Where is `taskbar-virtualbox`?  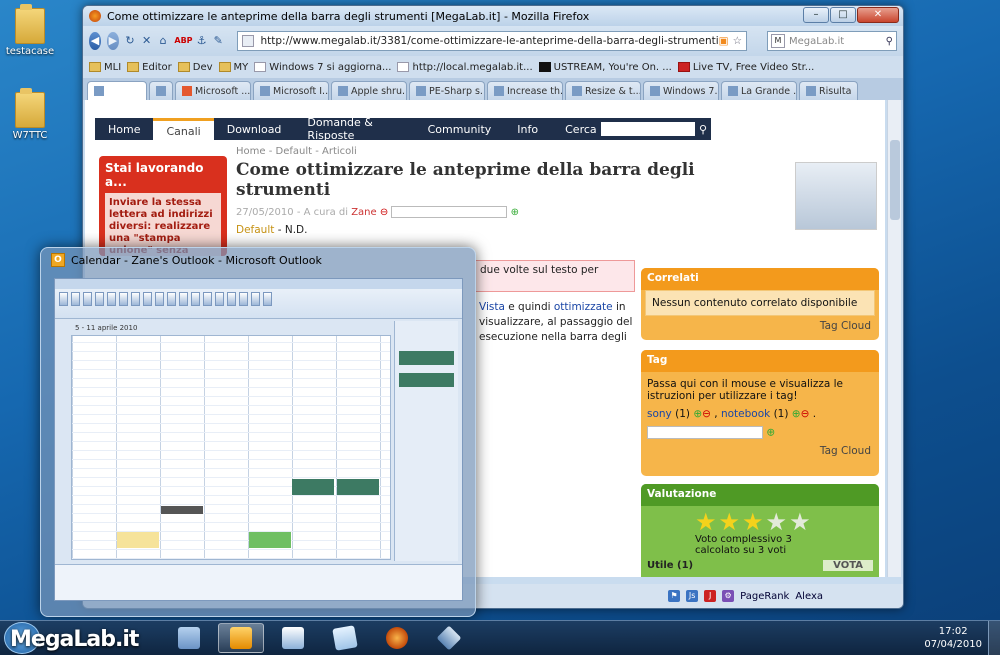 taskbar-virtualbox is located at coordinates (449, 638).